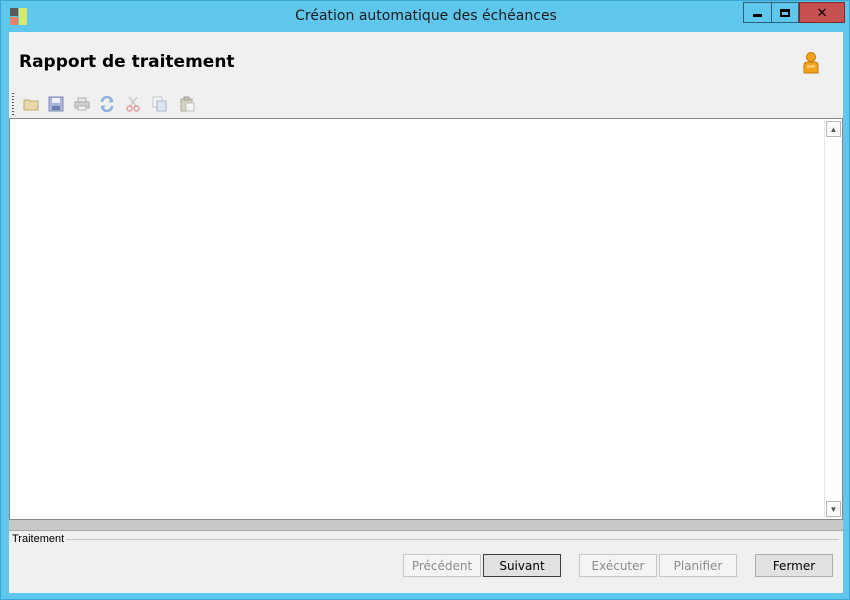 The width and height of the screenshot is (850, 600). I want to click on close-button: Fermer, so click(794, 565).